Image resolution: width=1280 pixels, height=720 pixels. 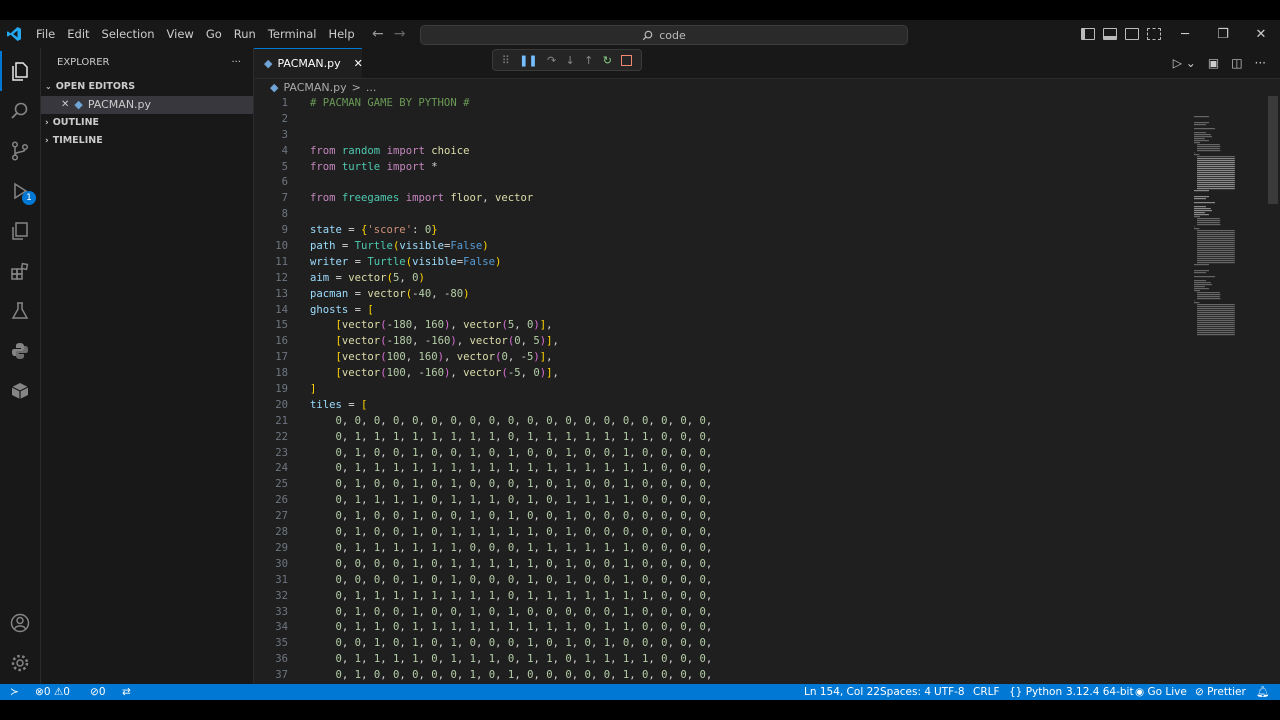 What do you see at coordinates (1223, 34) in the screenshot?
I see `restore-icon: ❐` at bounding box center [1223, 34].